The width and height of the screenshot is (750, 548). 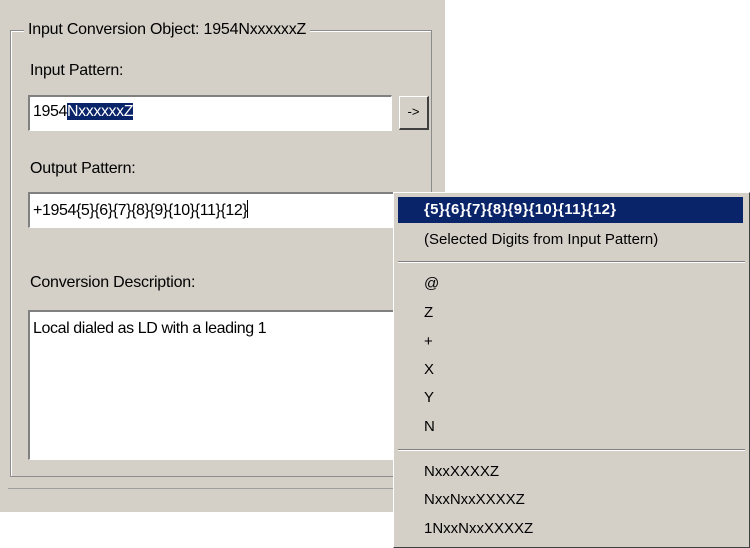 I want to click on menu-item-x: X, so click(x=429, y=369).